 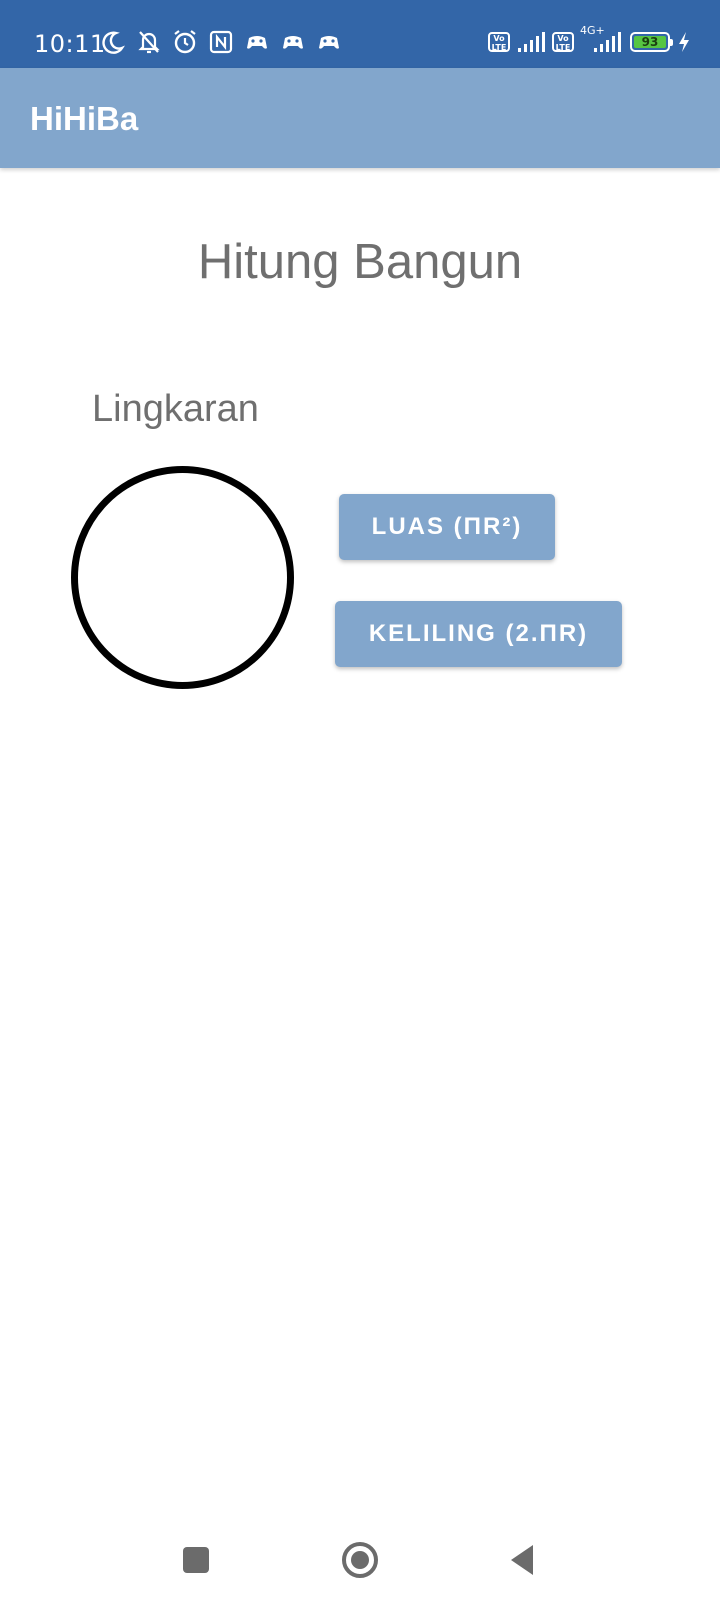 I want to click on signal-icon, so click(x=531, y=42).